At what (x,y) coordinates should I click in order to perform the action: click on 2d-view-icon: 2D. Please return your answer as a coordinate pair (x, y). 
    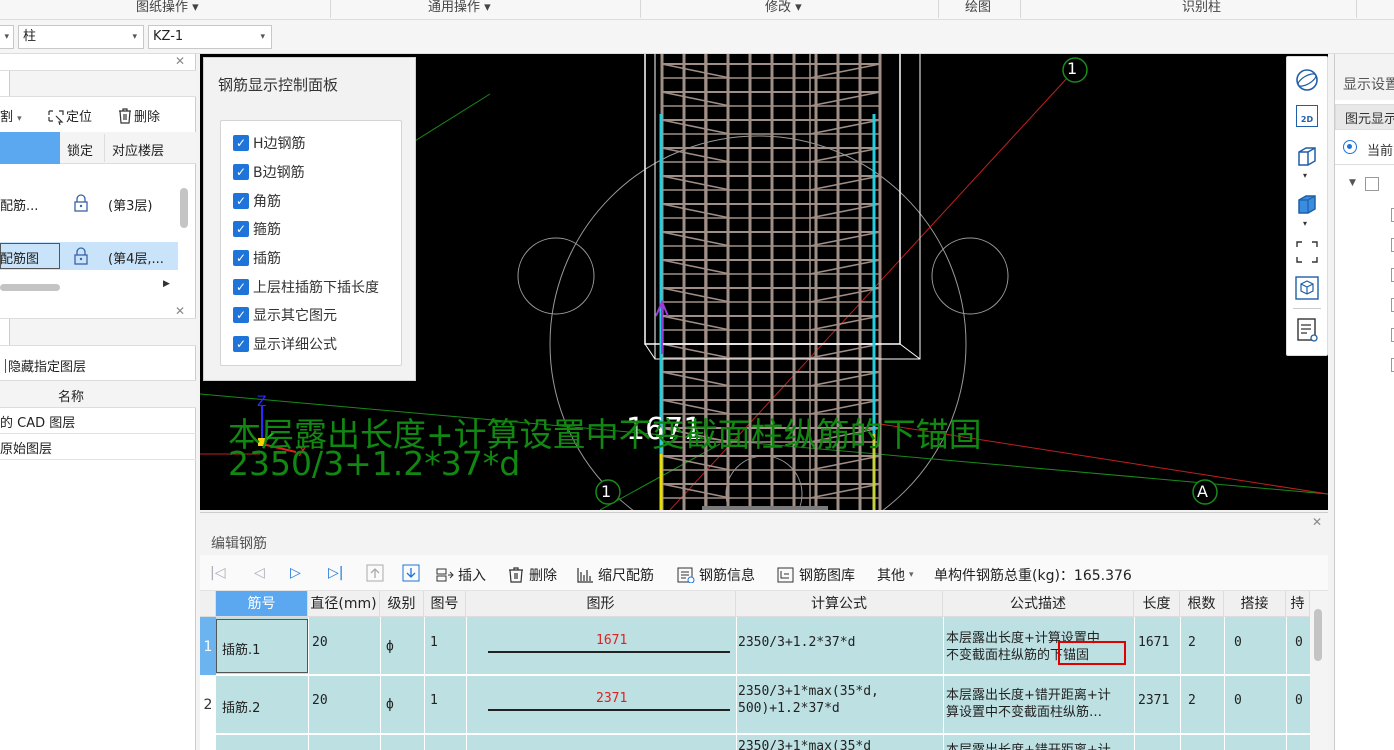
    Looking at the image, I should click on (1307, 116).